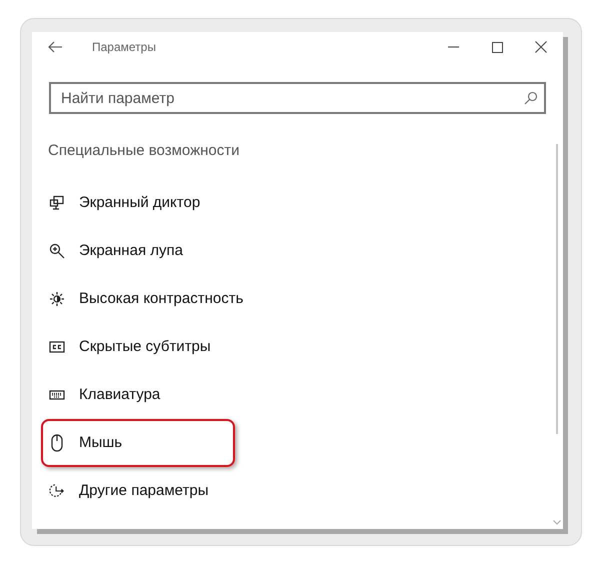 The height and width of the screenshot is (564, 602). Describe the element at coordinates (57, 395) in the screenshot. I see `keyboard-icon` at that location.